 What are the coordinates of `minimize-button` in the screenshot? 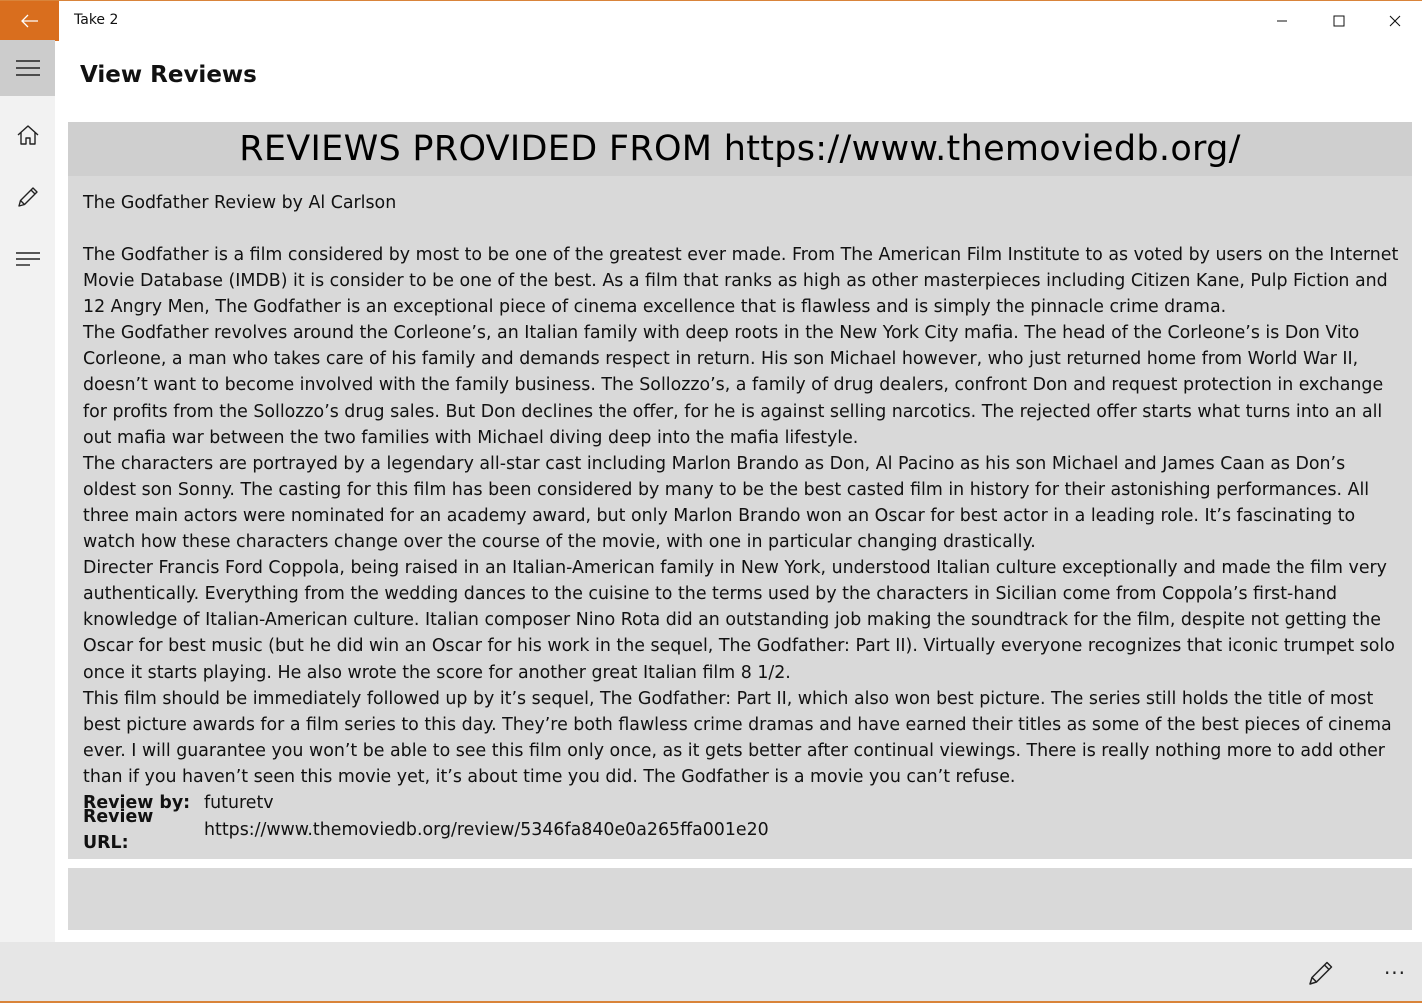 It's located at (1281, 21).